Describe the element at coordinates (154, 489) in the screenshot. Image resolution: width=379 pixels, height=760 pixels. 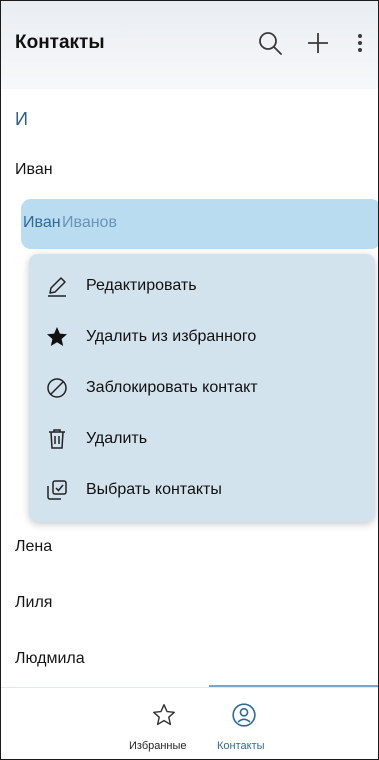
I see `menu-item-label: Выбрать контакты` at that location.